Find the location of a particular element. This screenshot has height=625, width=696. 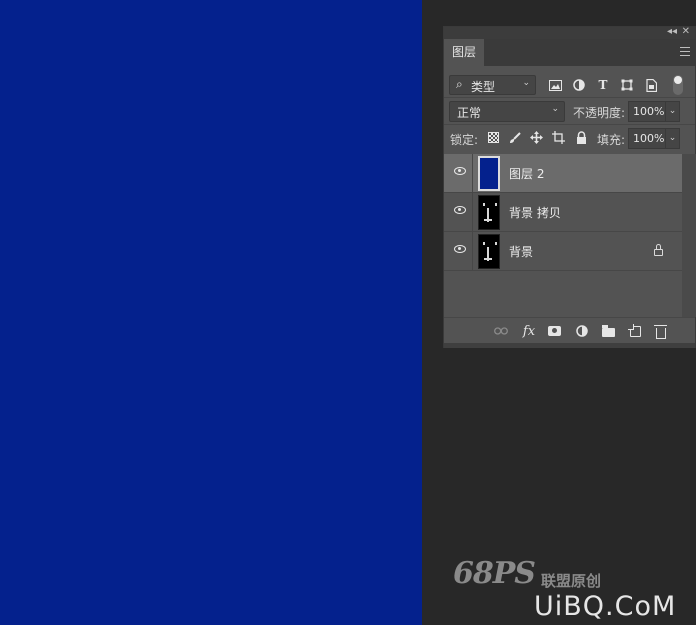

filter-smart-objects-icon is located at coordinates (651, 85).